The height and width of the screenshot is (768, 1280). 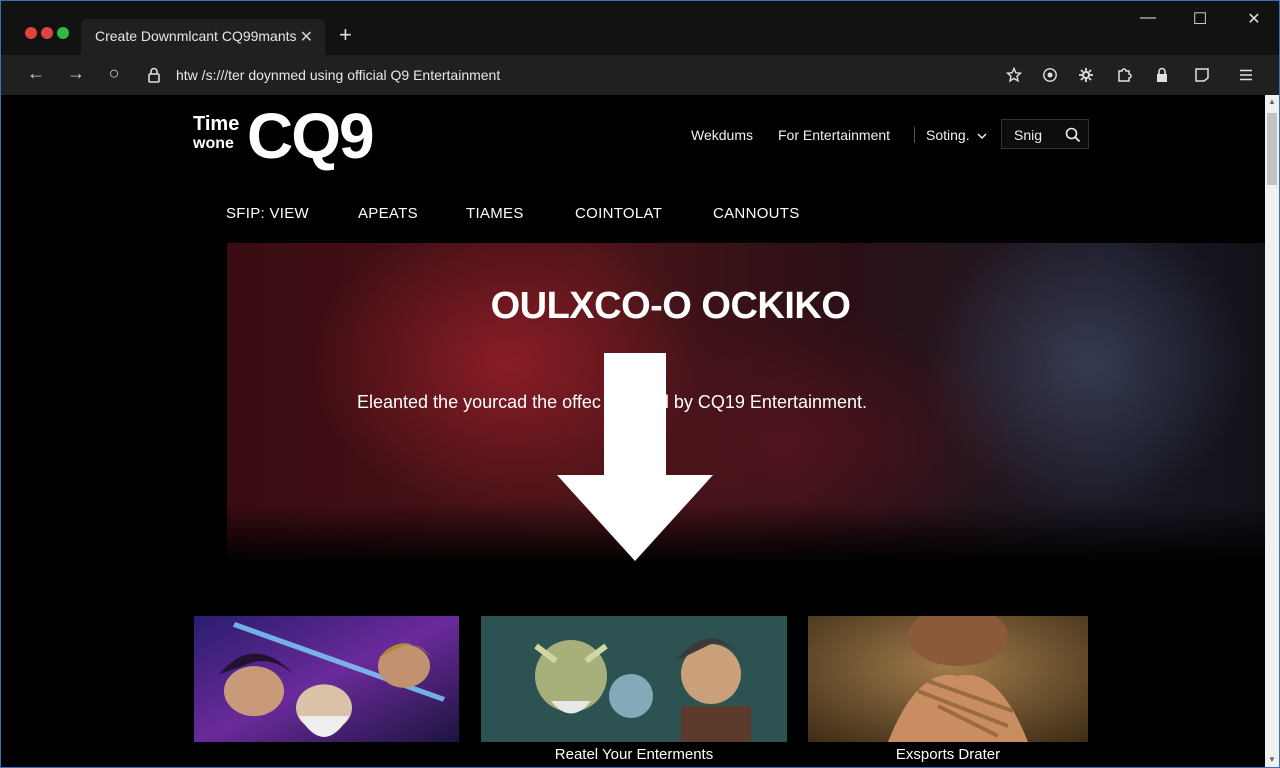 I want to click on hero-title: OULXCO-O OCKIKO, so click(x=670, y=306).